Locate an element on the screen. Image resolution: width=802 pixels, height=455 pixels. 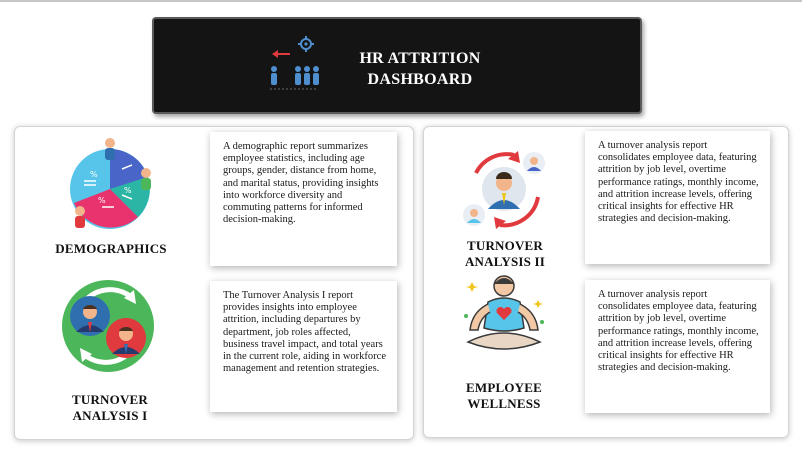
employee-wellness-label: EMPLOYEE WELLNESS is located at coordinates (504, 396).